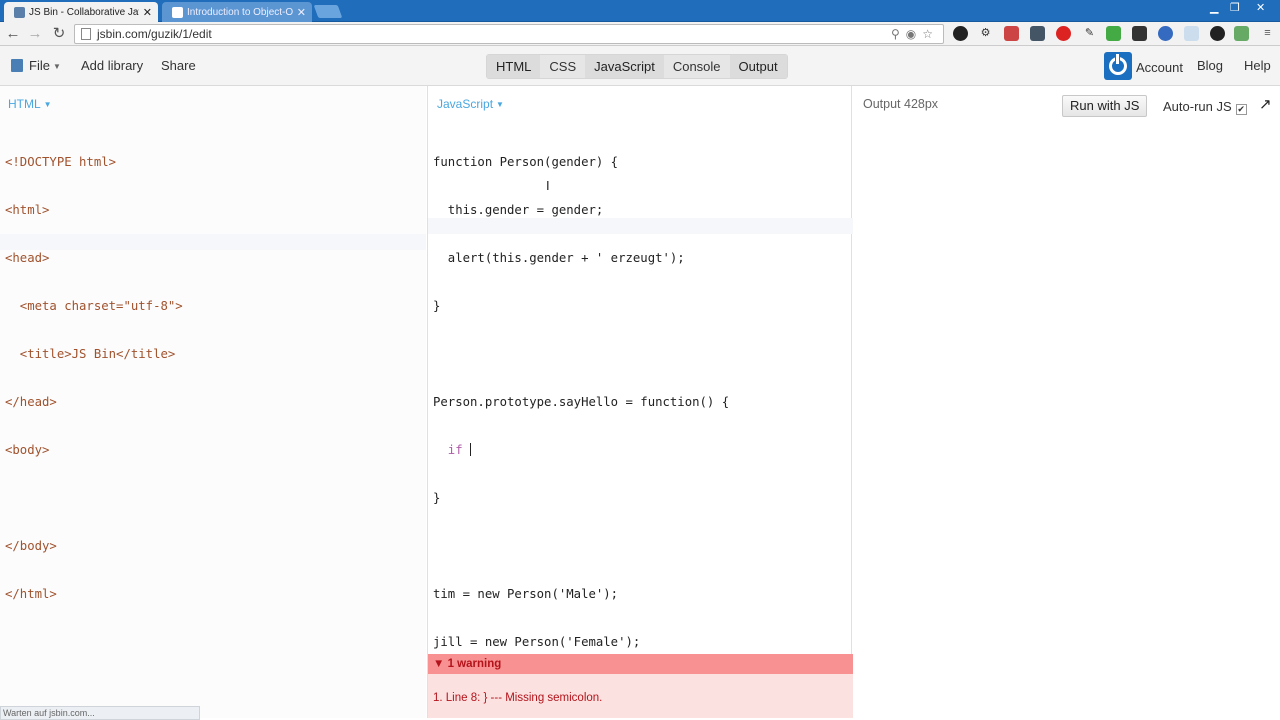  Describe the element at coordinates (86, 34) in the screenshot. I see `page-icon` at that location.